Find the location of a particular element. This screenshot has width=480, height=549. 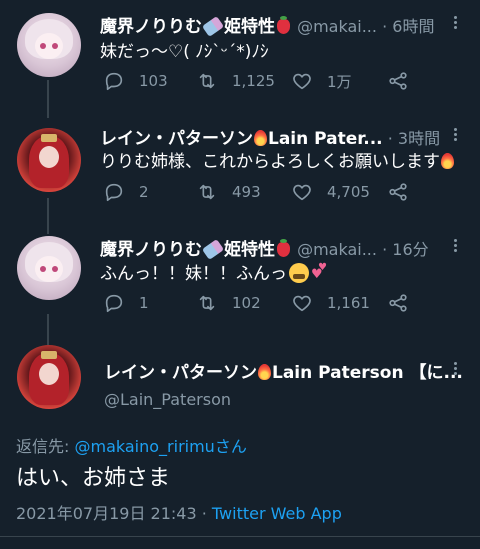

like-button: 1,161 is located at coordinates (330, 303).